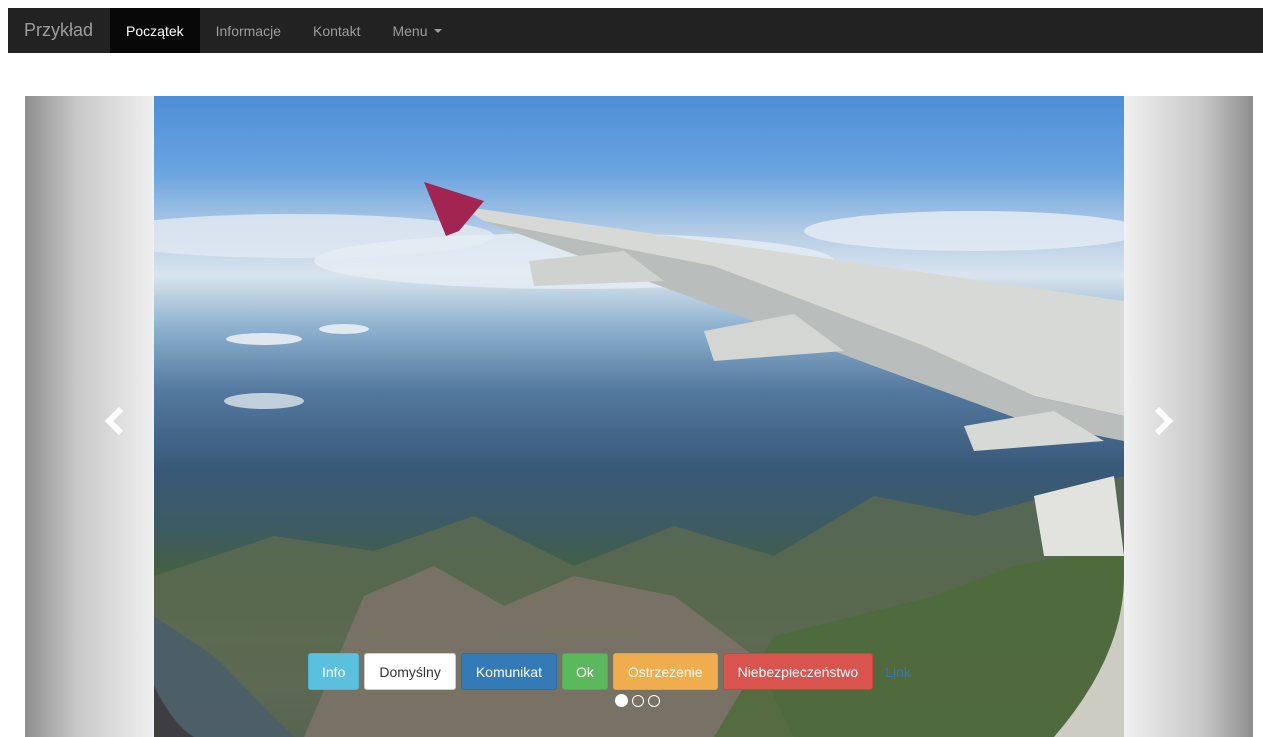 This screenshot has width=1263, height=737. I want to click on link-button: Link, so click(898, 671).